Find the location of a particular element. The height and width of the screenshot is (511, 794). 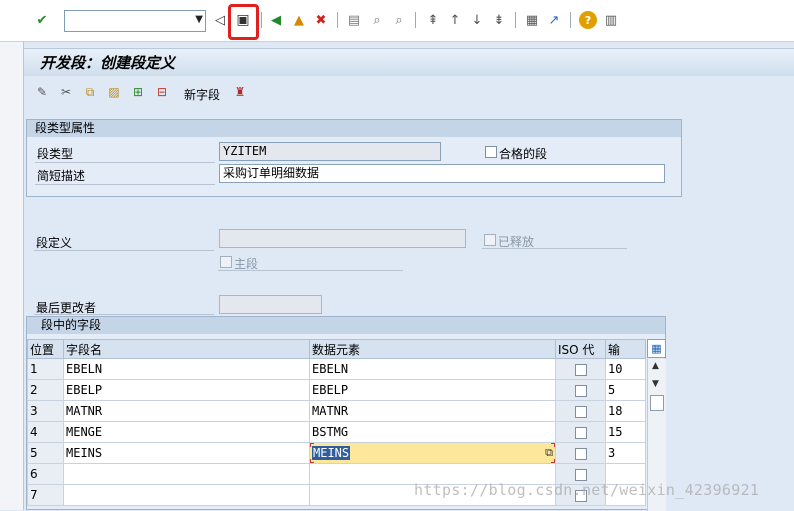

group-title: 段中的字段 is located at coordinates (346, 325).